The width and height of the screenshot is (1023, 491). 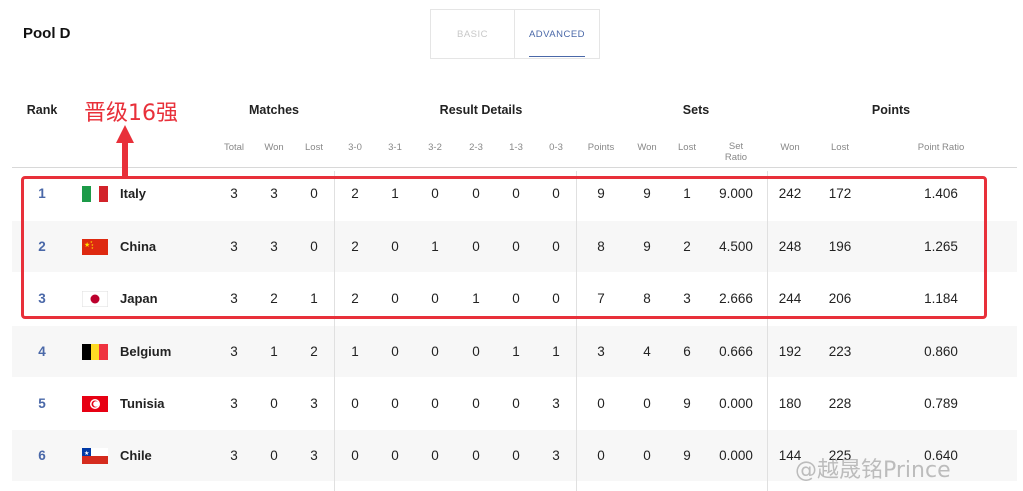 I want to click on stat-cell: 192, so click(x=790, y=351).